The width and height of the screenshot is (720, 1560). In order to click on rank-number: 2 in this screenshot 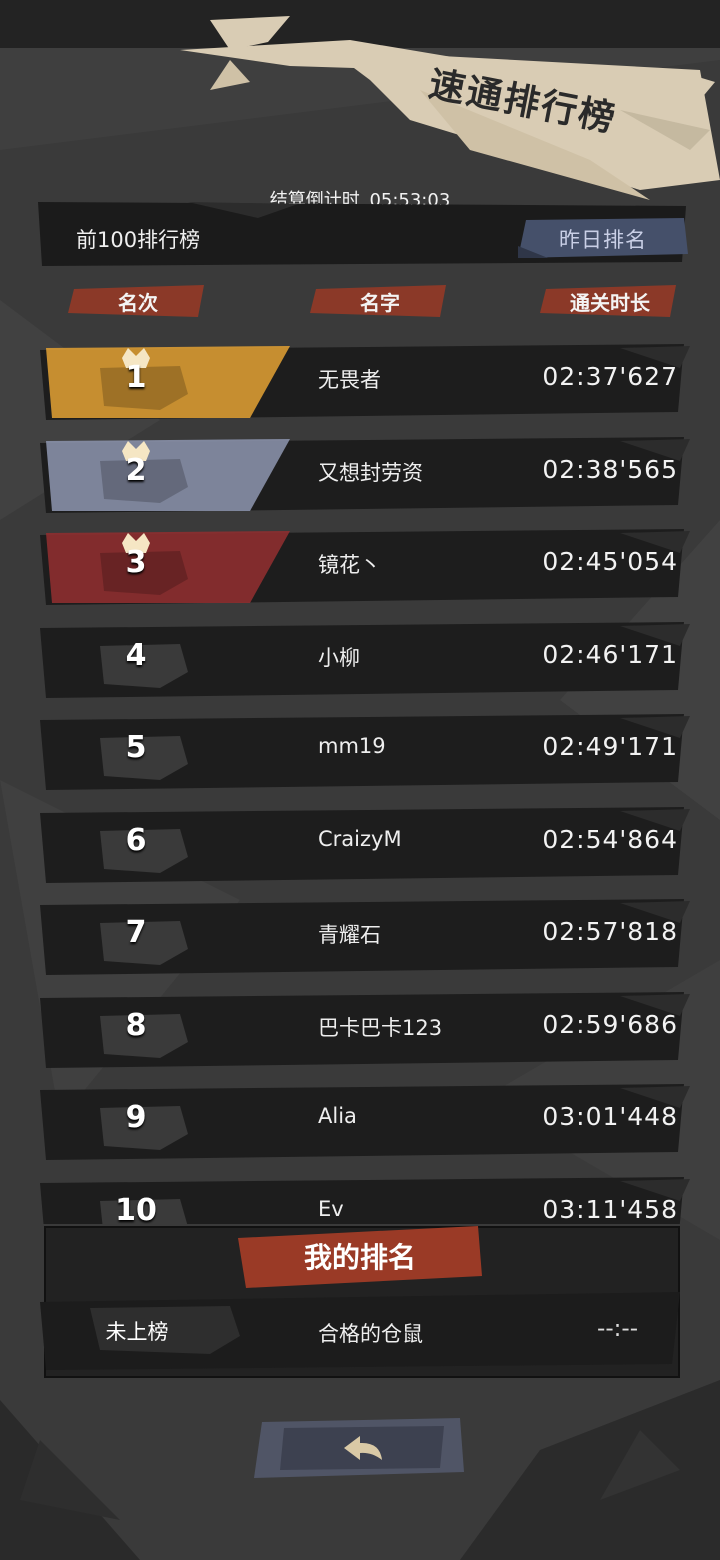, I will do `click(136, 470)`.